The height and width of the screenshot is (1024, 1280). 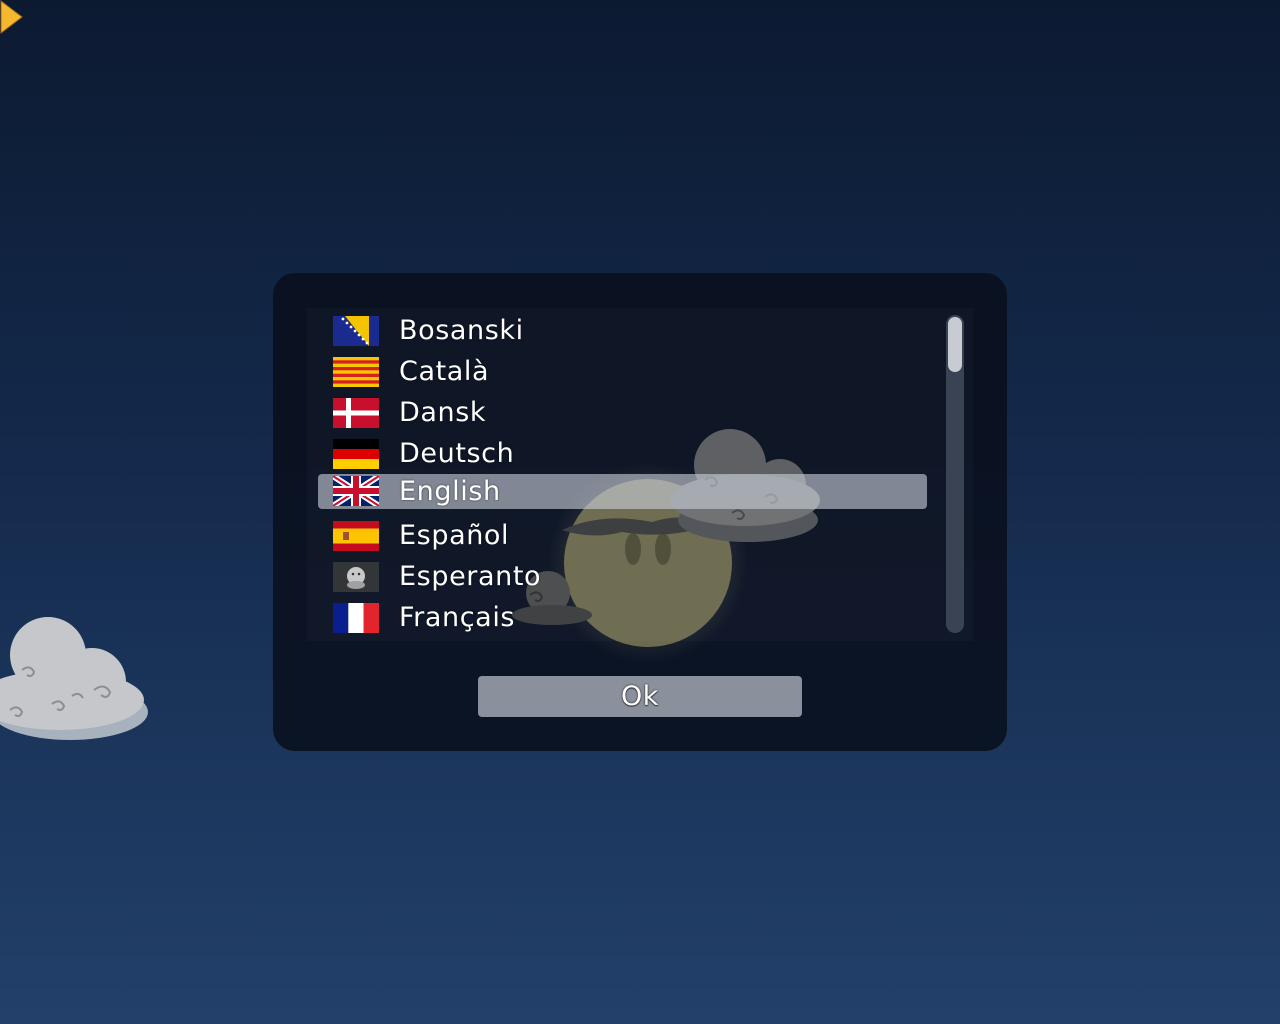 I want to click on language-label: Dansk, so click(x=443, y=412).